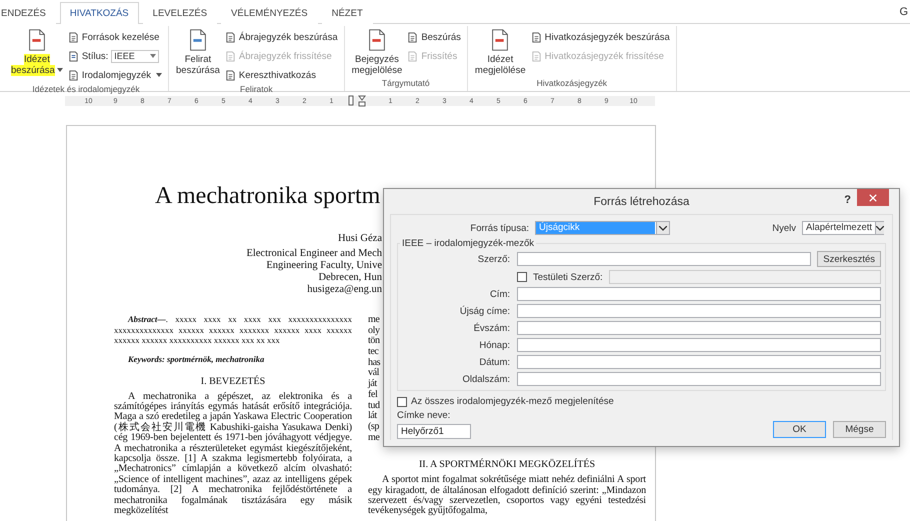 Image resolution: width=910 pixels, height=521 pixels. I want to click on author-line: Engineering Faculty, Unive, so click(323, 266).